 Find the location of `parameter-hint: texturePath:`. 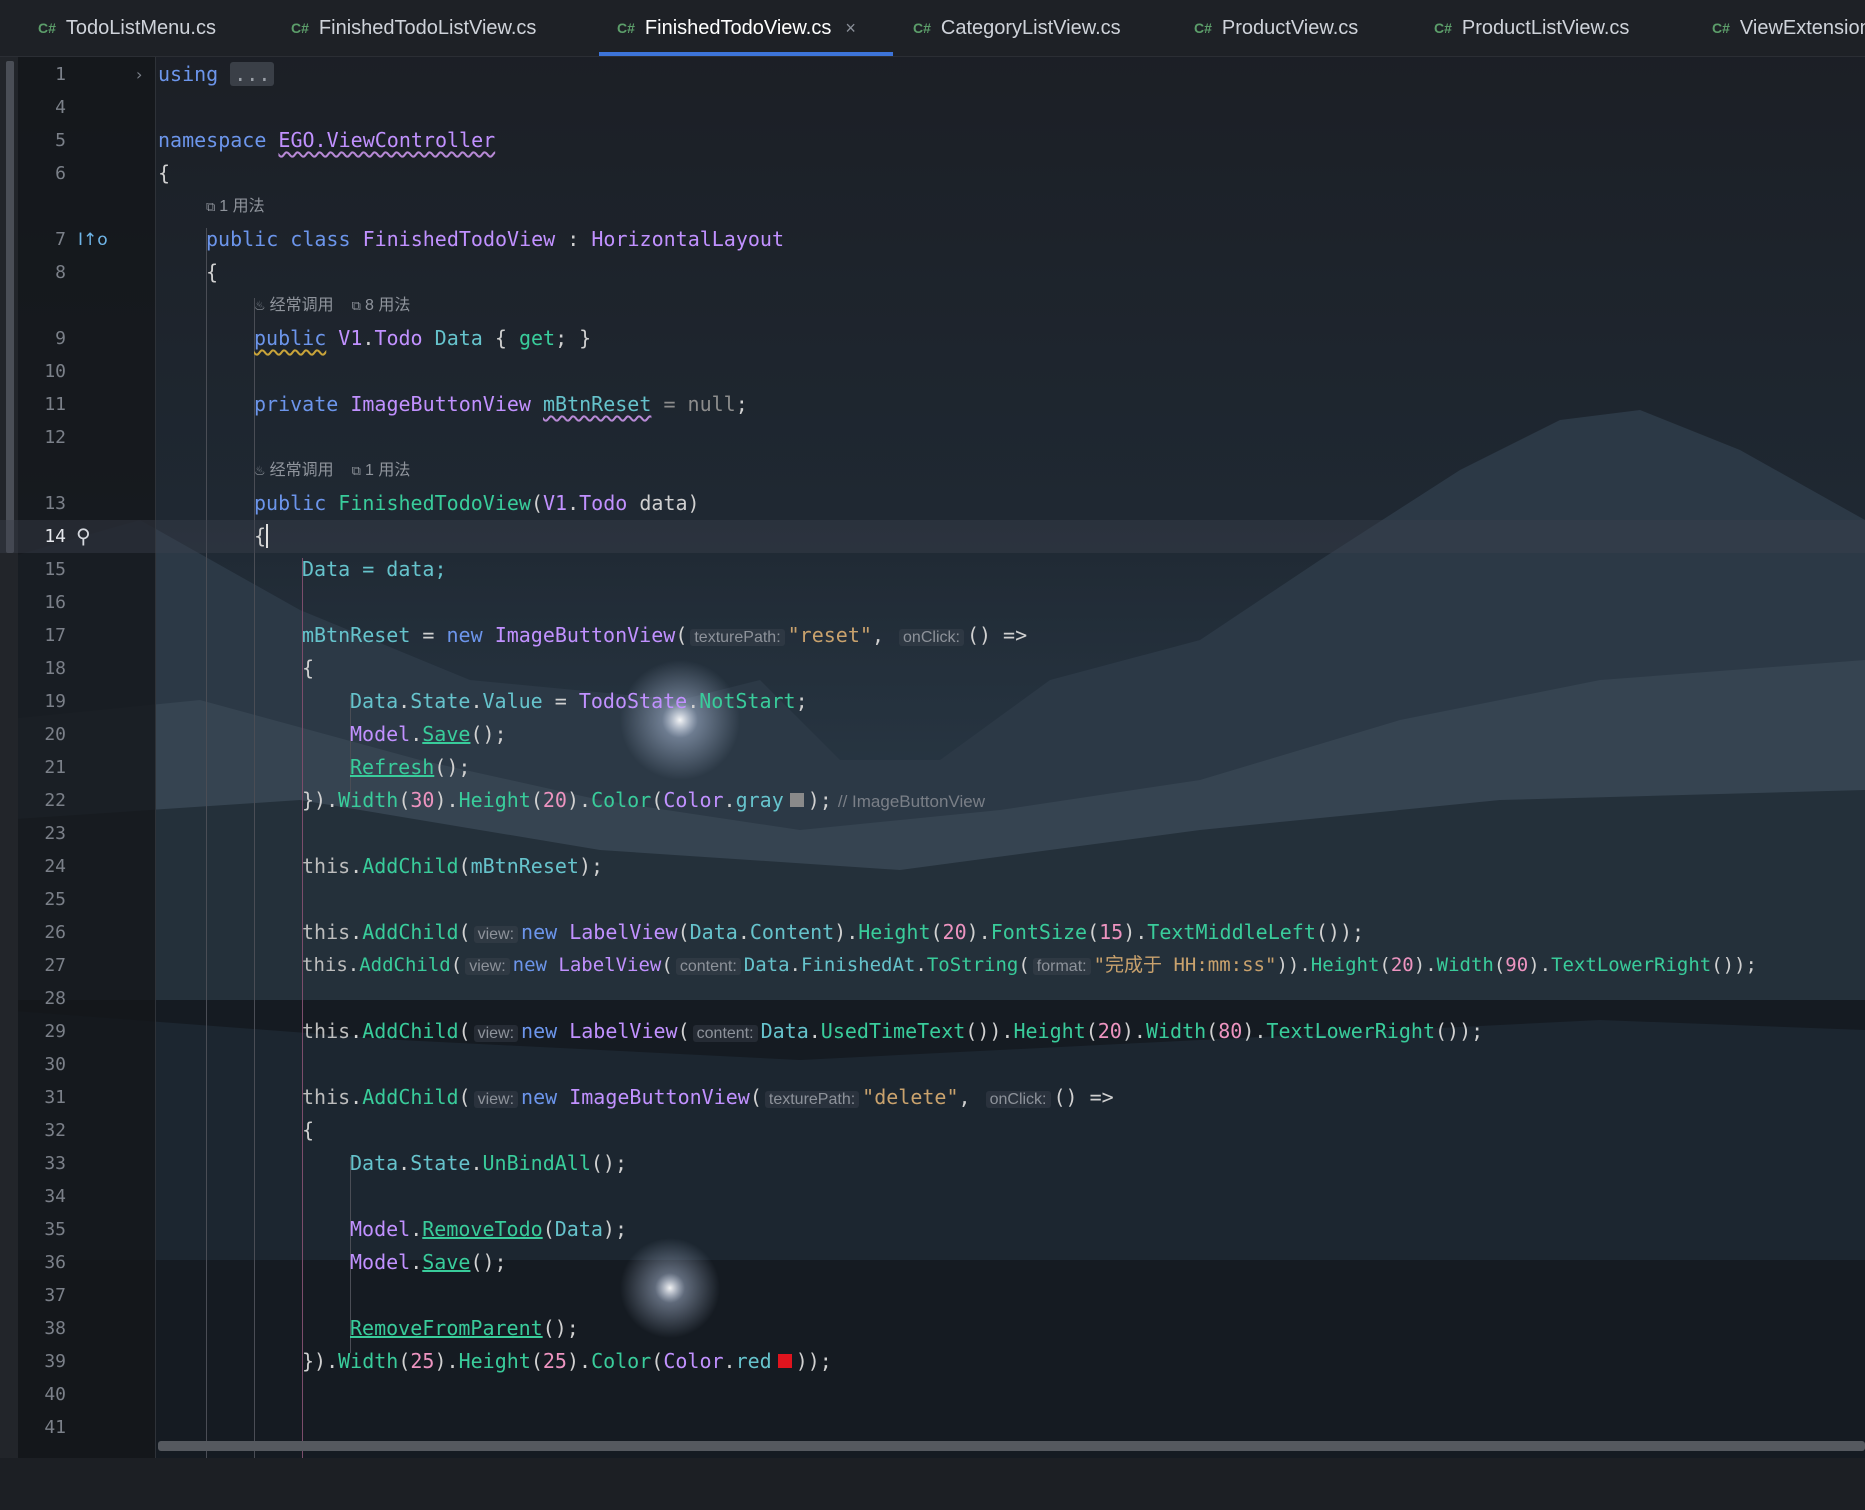

parameter-hint: texturePath: is located at coordinates (737, 637).